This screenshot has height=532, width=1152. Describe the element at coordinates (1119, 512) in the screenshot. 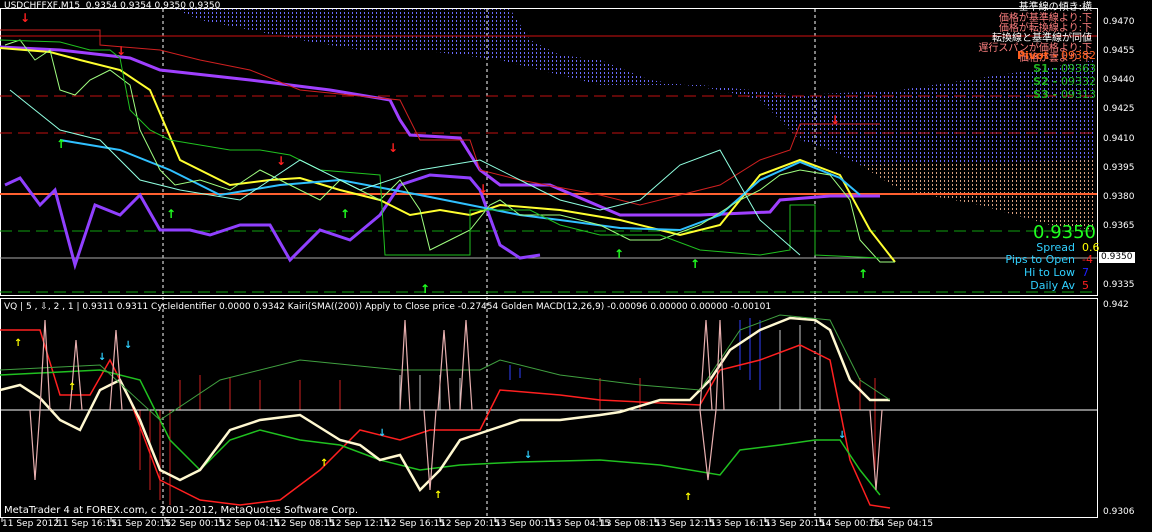

I see `indicator-axis-bottom: 0.9306` at that location.